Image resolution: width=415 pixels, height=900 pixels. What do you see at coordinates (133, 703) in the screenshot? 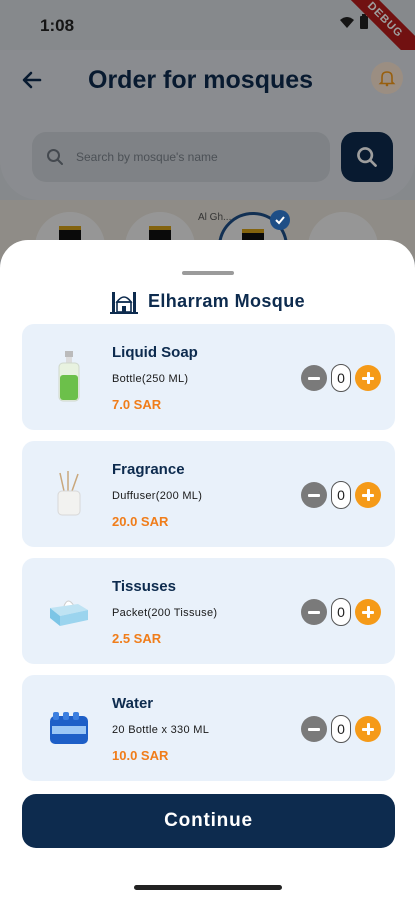
I see `product-name: Water` at bounding box center [133, 703].